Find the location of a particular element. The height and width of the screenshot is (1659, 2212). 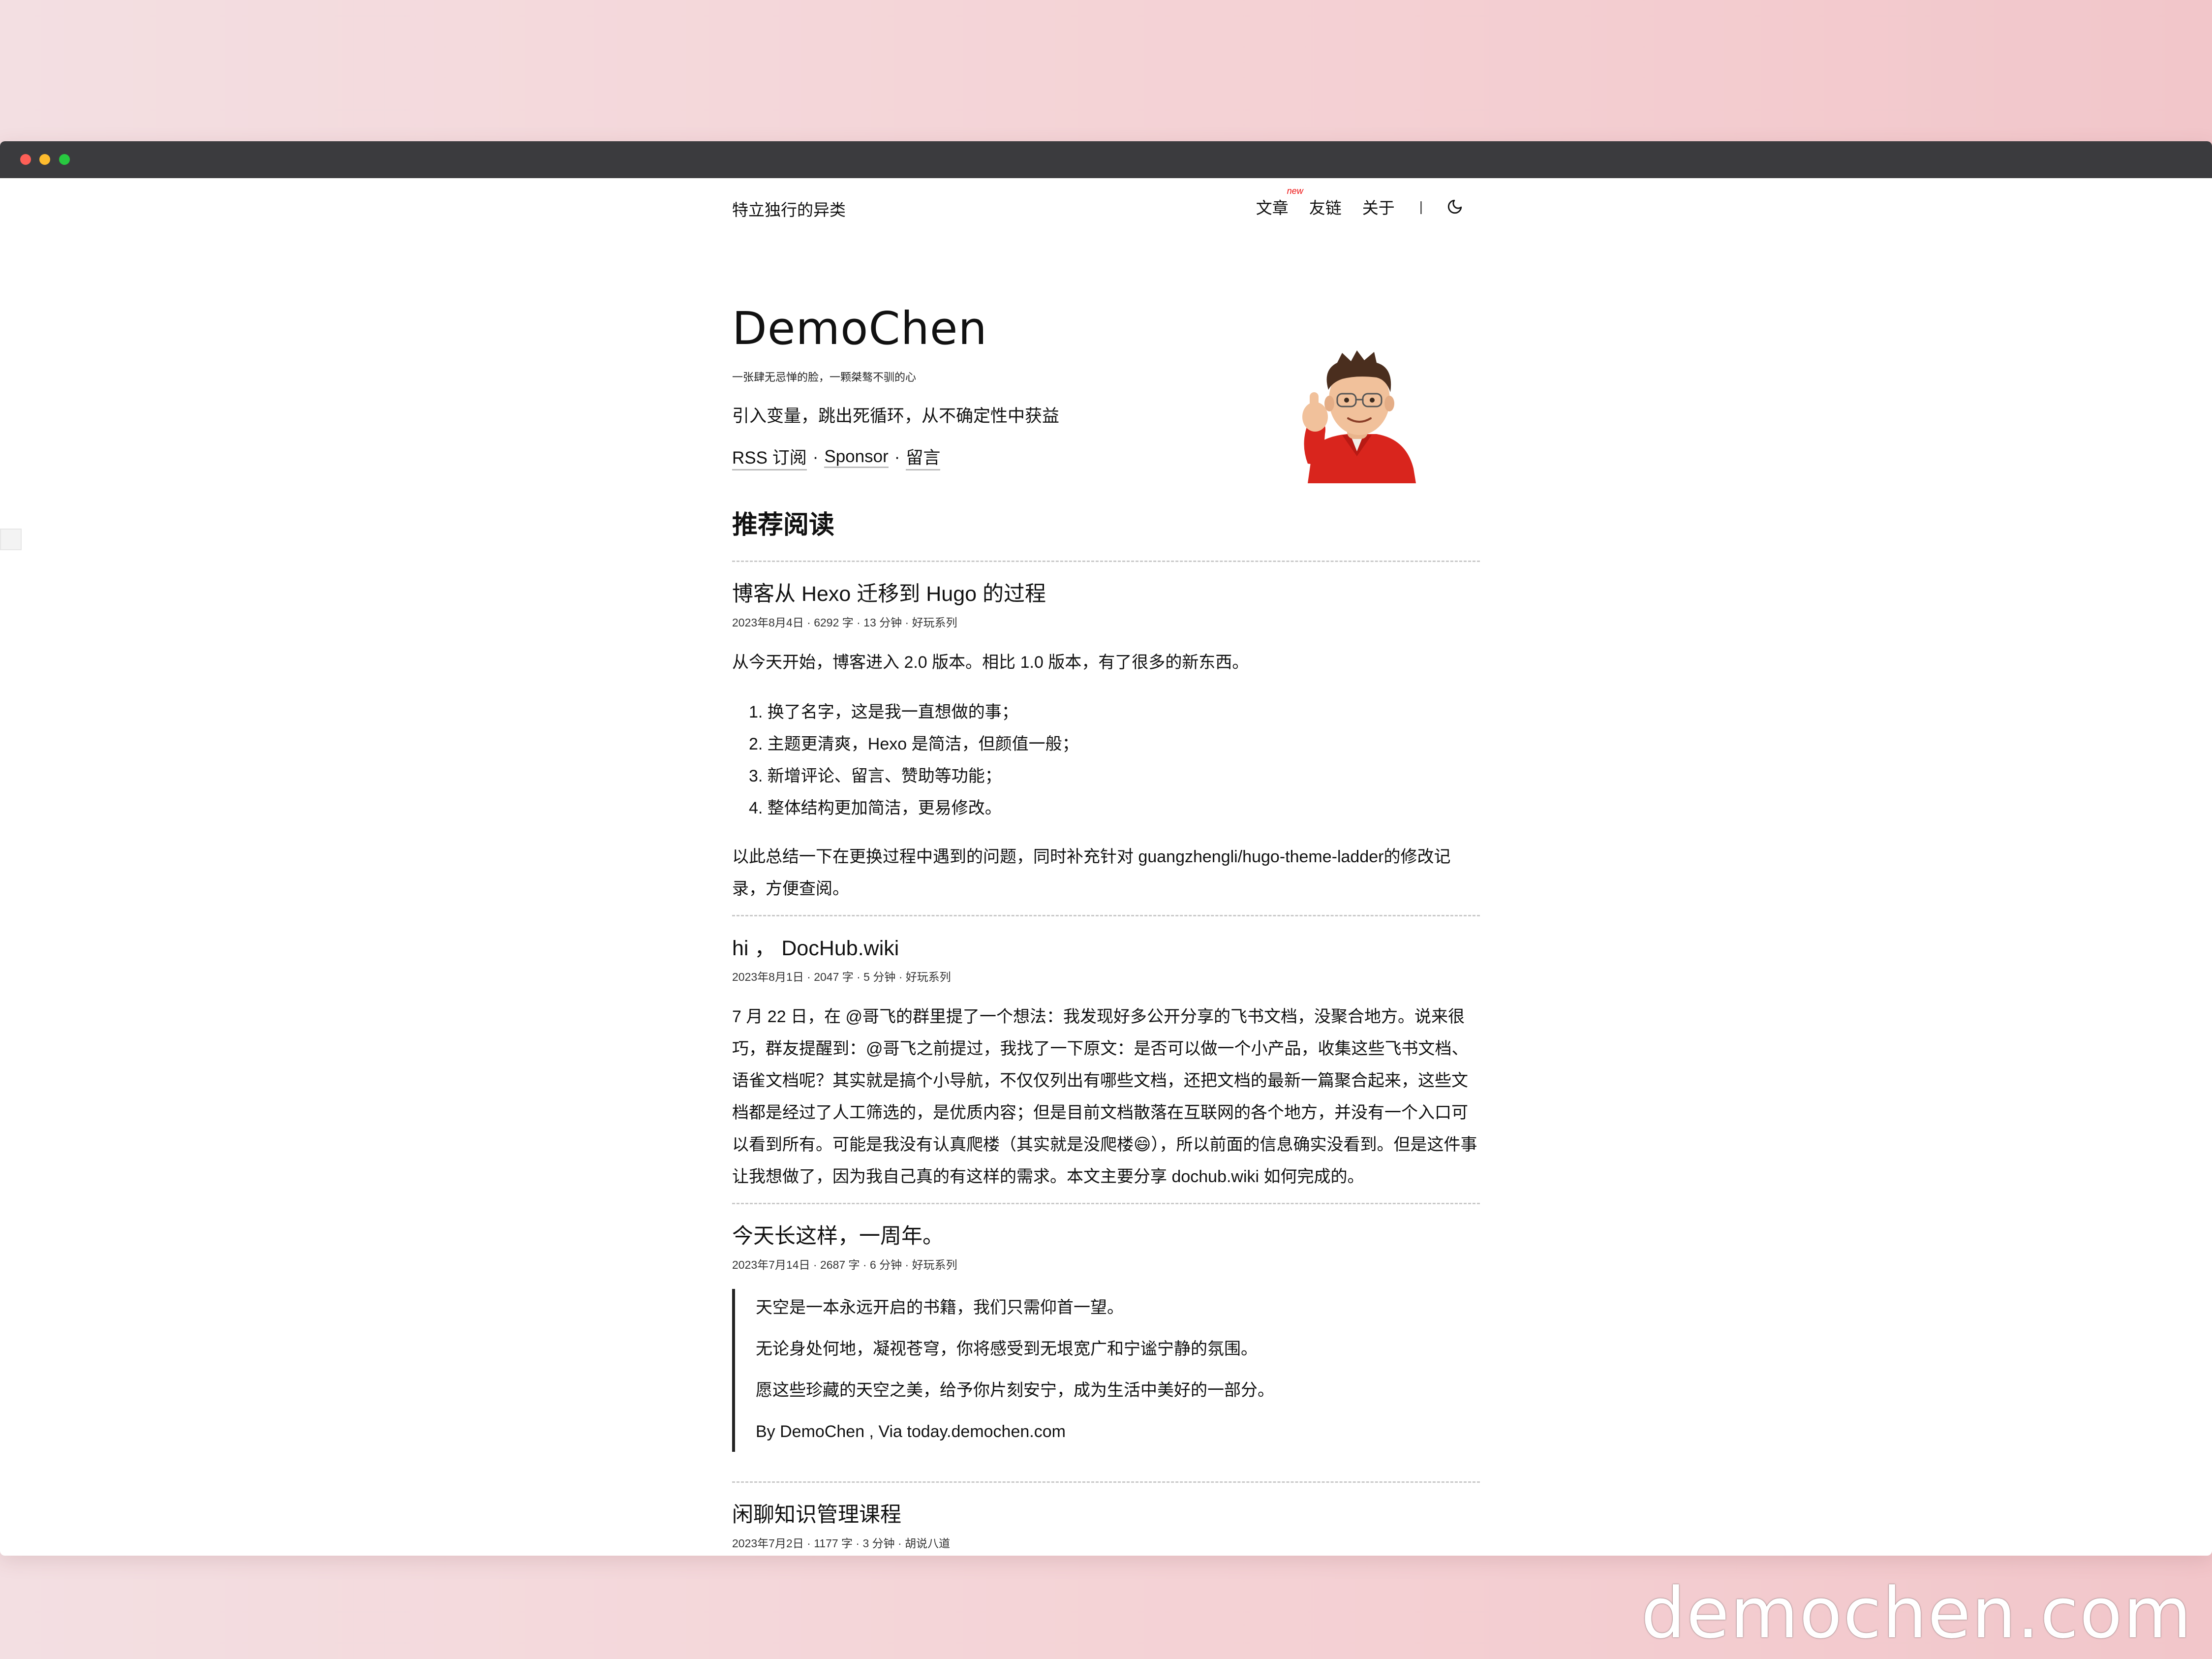

hero-links: RSS 订阅 · Sponsor · 留言 is located at coordinates (836, 457).